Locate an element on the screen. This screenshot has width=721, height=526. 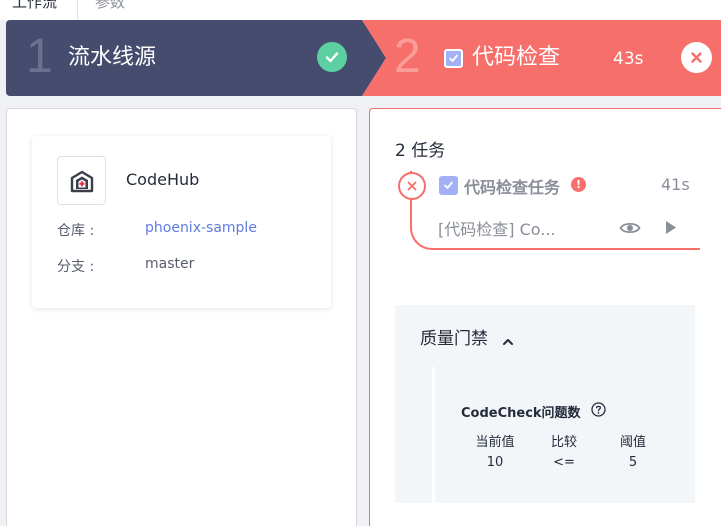
view-eye-icon is located at coordinates (630, 230).